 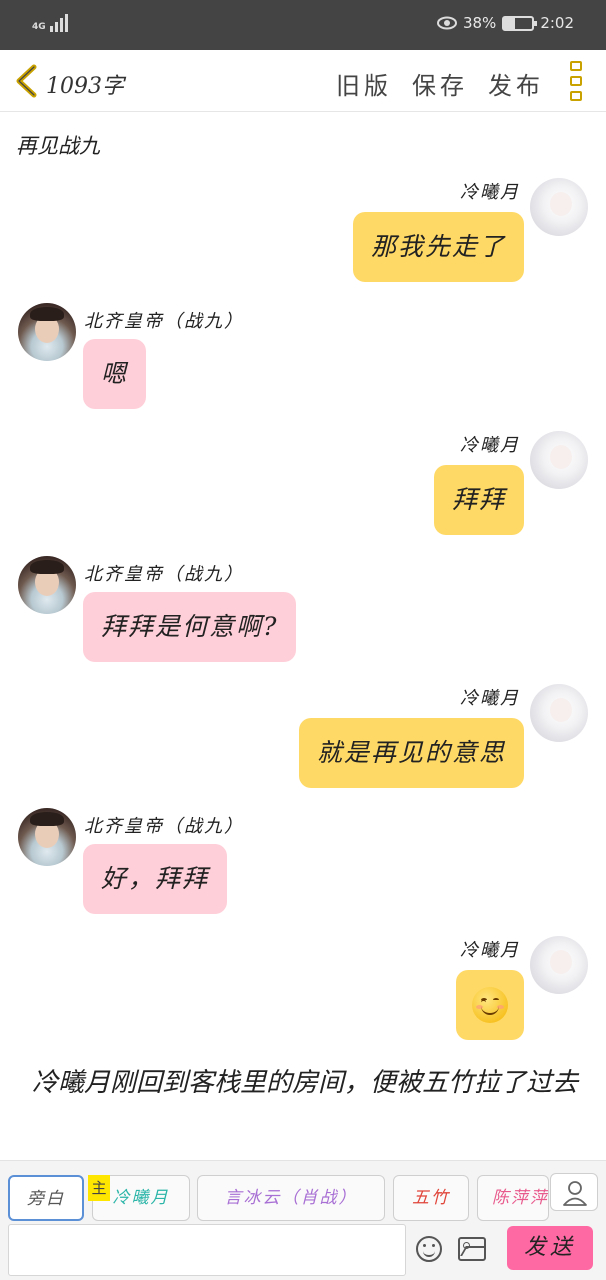 I want to click on narration-intro: 再见战九, so click(x=58, y=146).